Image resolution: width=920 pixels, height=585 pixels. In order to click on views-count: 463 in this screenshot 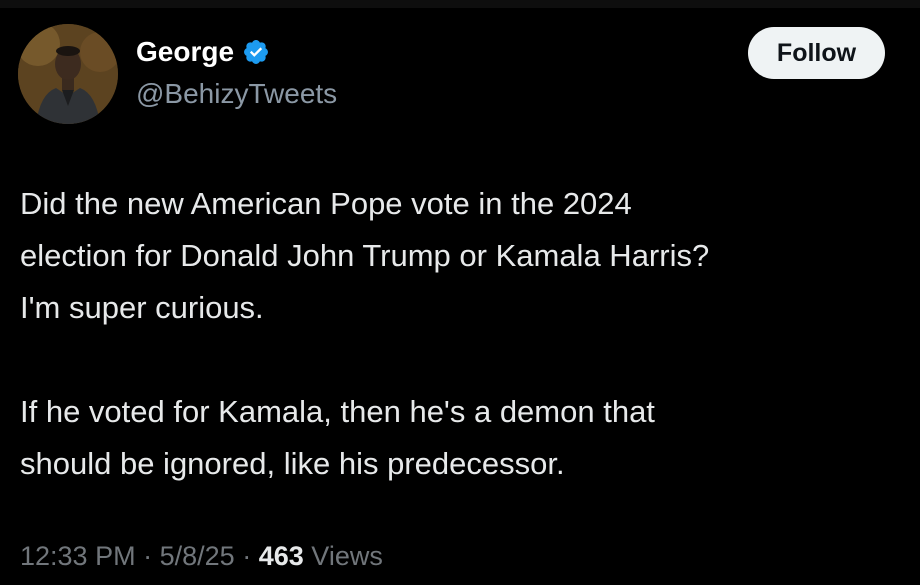, I will do `click(281, 556)`.